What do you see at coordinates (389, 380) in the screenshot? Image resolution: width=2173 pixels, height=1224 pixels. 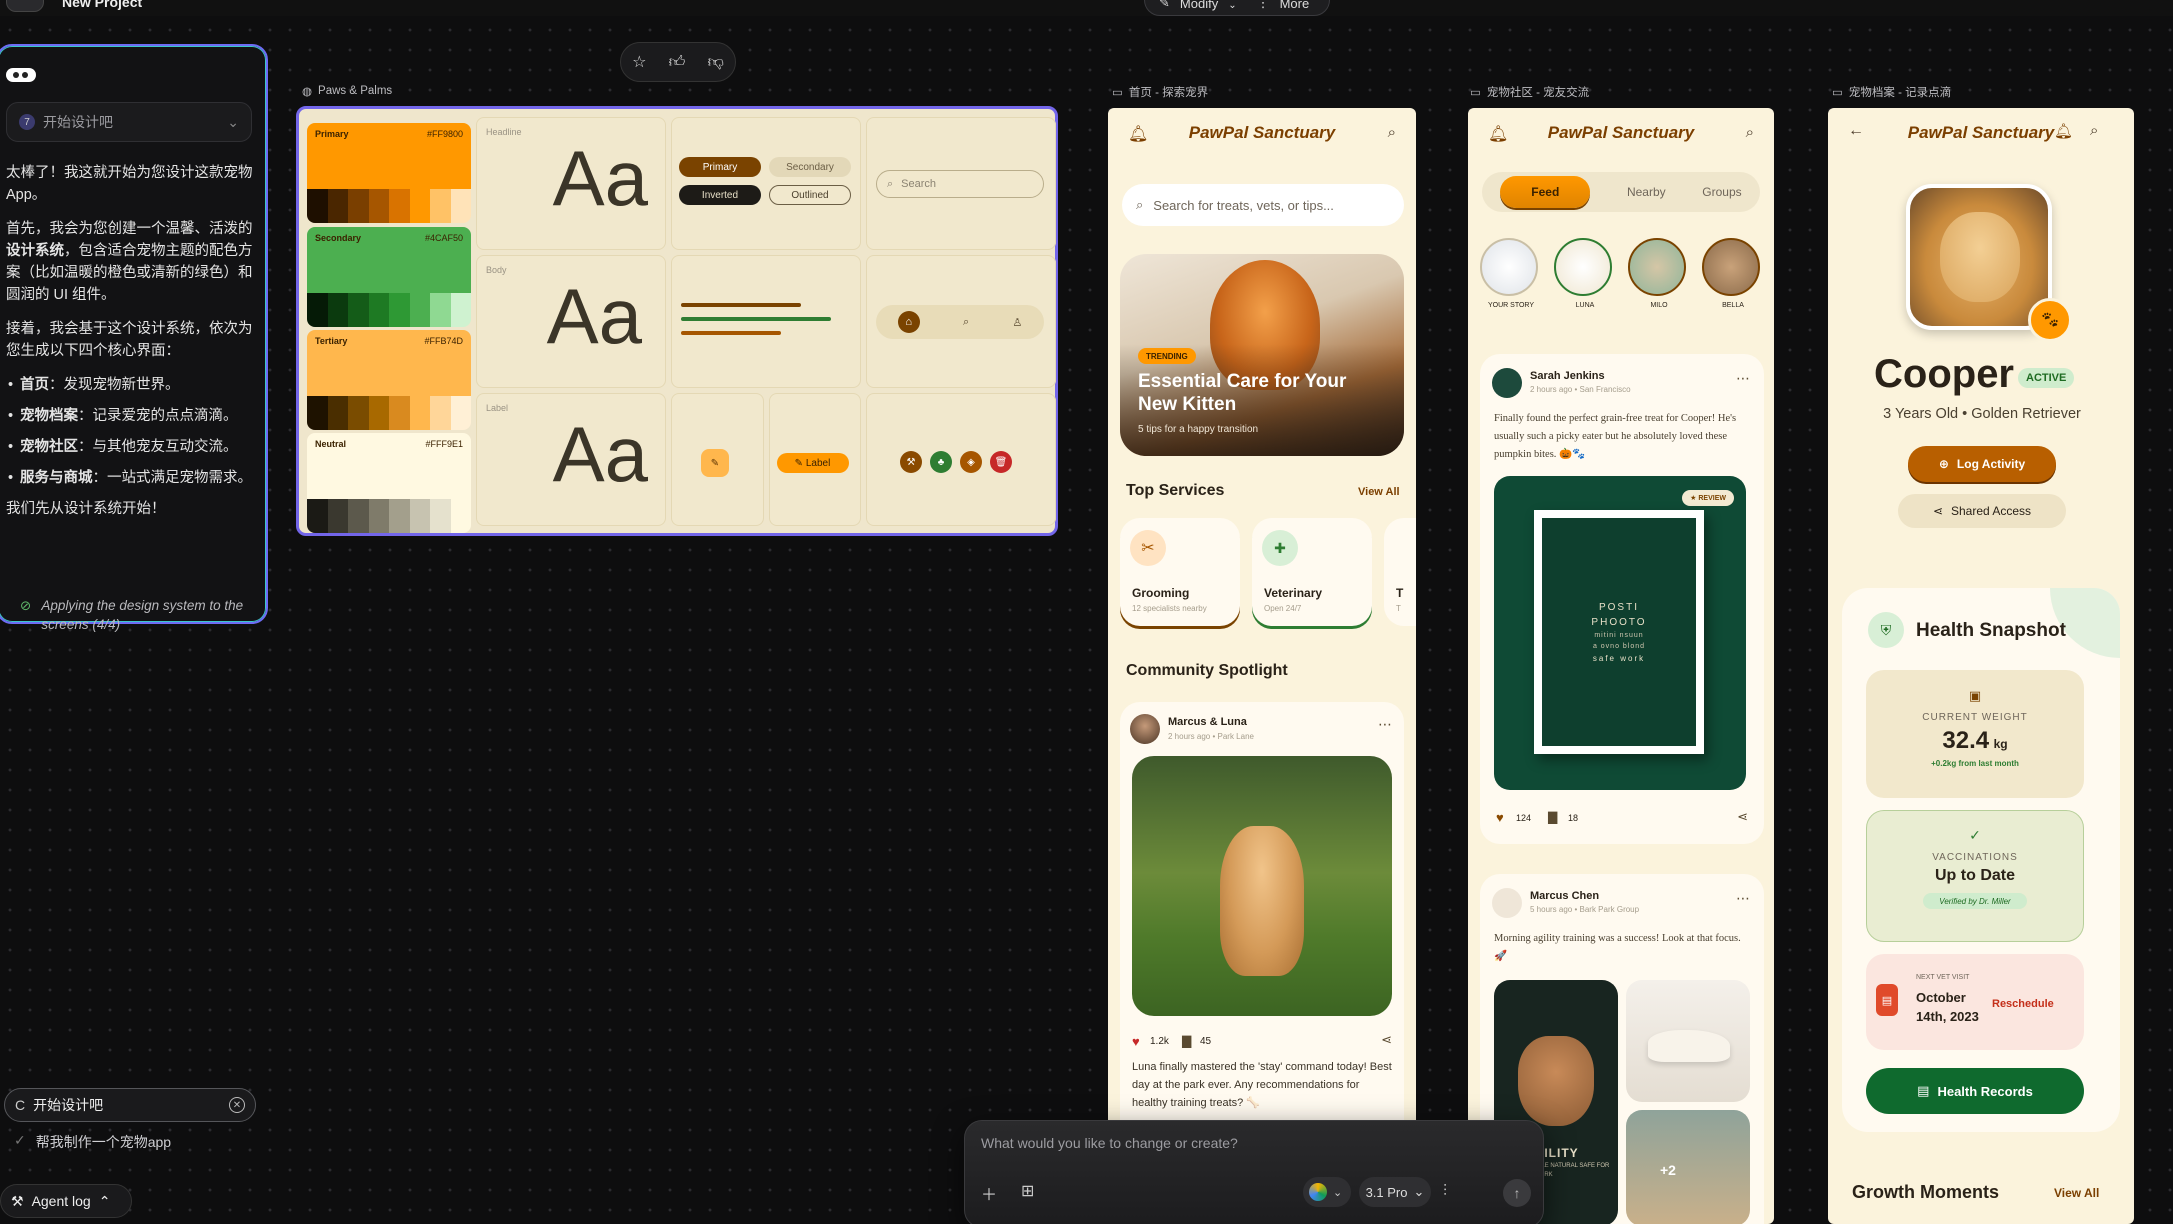 I see `swatch-tertiary: Tertiary #FFB74D` at bounding box center [389, 380].